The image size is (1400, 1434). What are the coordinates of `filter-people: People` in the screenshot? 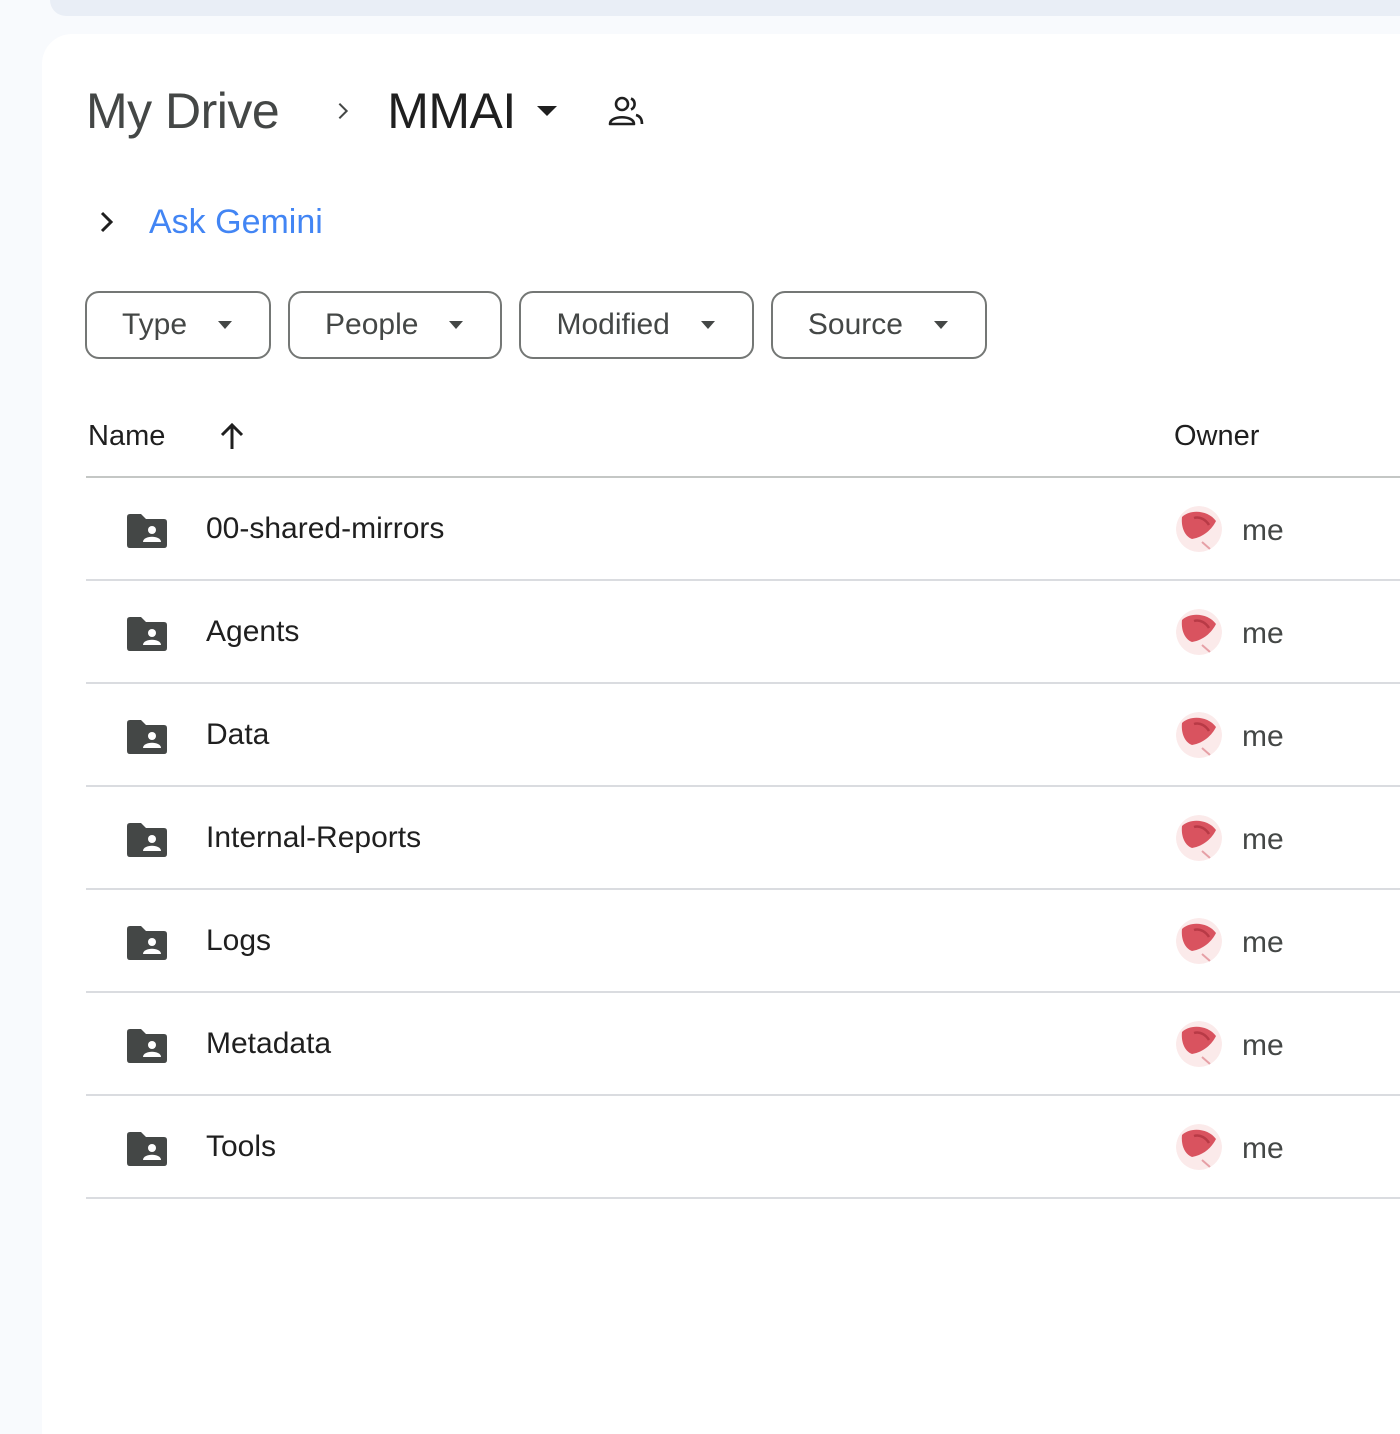 It's located at (395, 325).